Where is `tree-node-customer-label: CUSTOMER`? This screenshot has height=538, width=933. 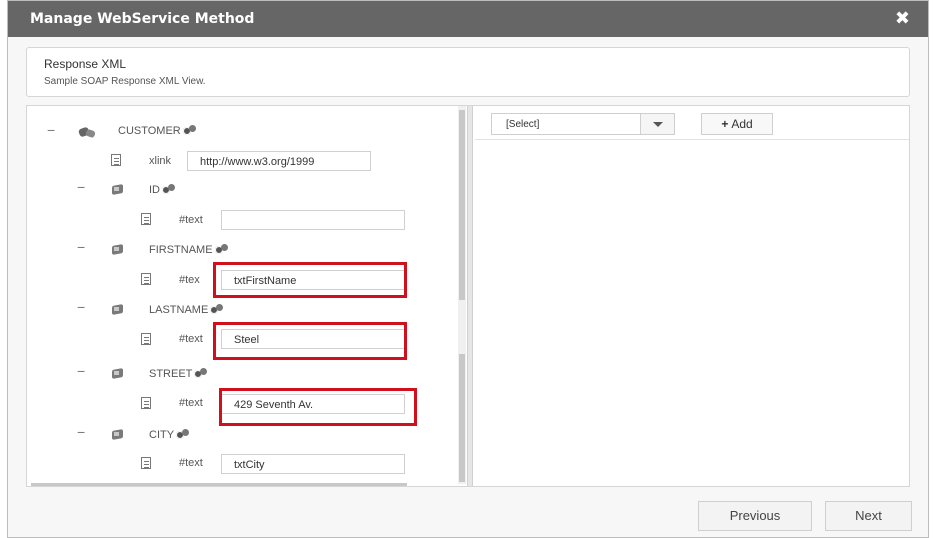
tree-node-customer-label: CUSTOMER is located at coordinates (149, 131).